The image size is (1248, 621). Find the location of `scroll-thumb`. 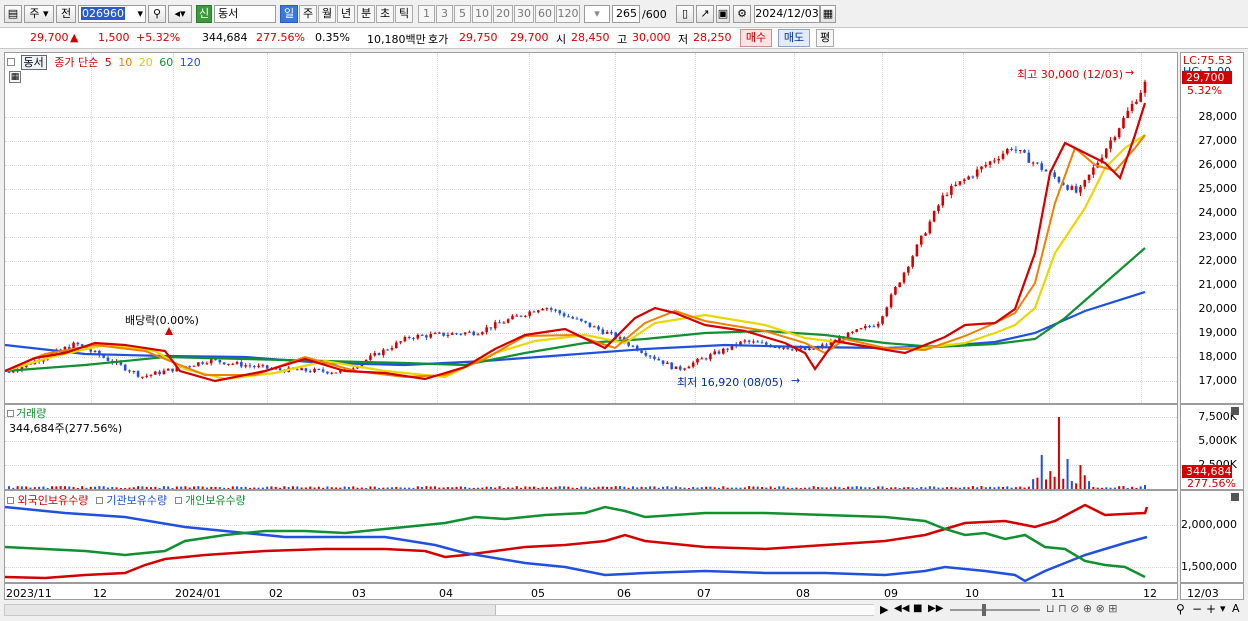

scroll-thumb is located at coordinates (685, 610).